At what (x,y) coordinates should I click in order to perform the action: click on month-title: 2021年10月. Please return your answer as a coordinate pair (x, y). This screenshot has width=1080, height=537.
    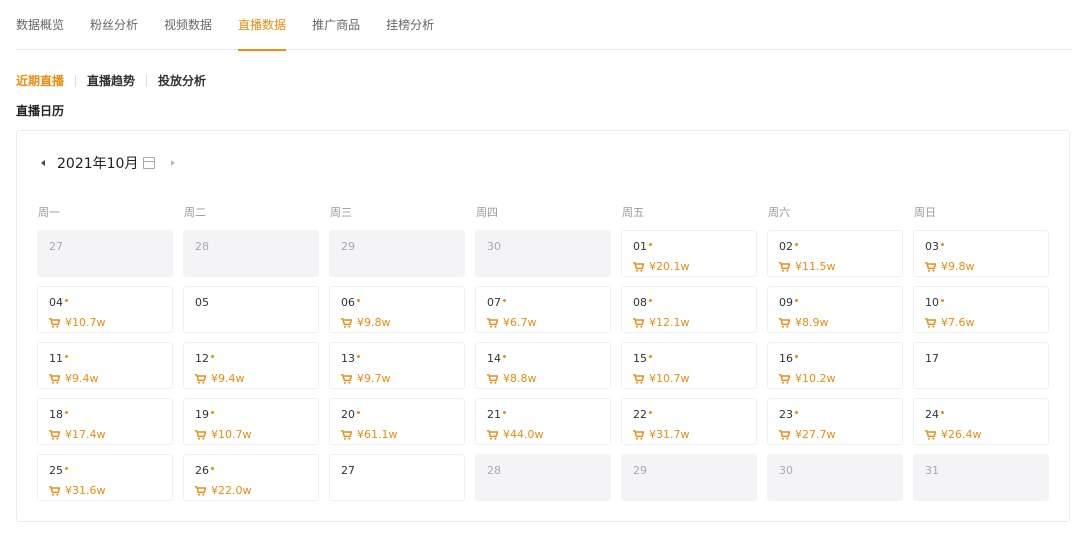
    Looking at the image, I should click on (98, 164).